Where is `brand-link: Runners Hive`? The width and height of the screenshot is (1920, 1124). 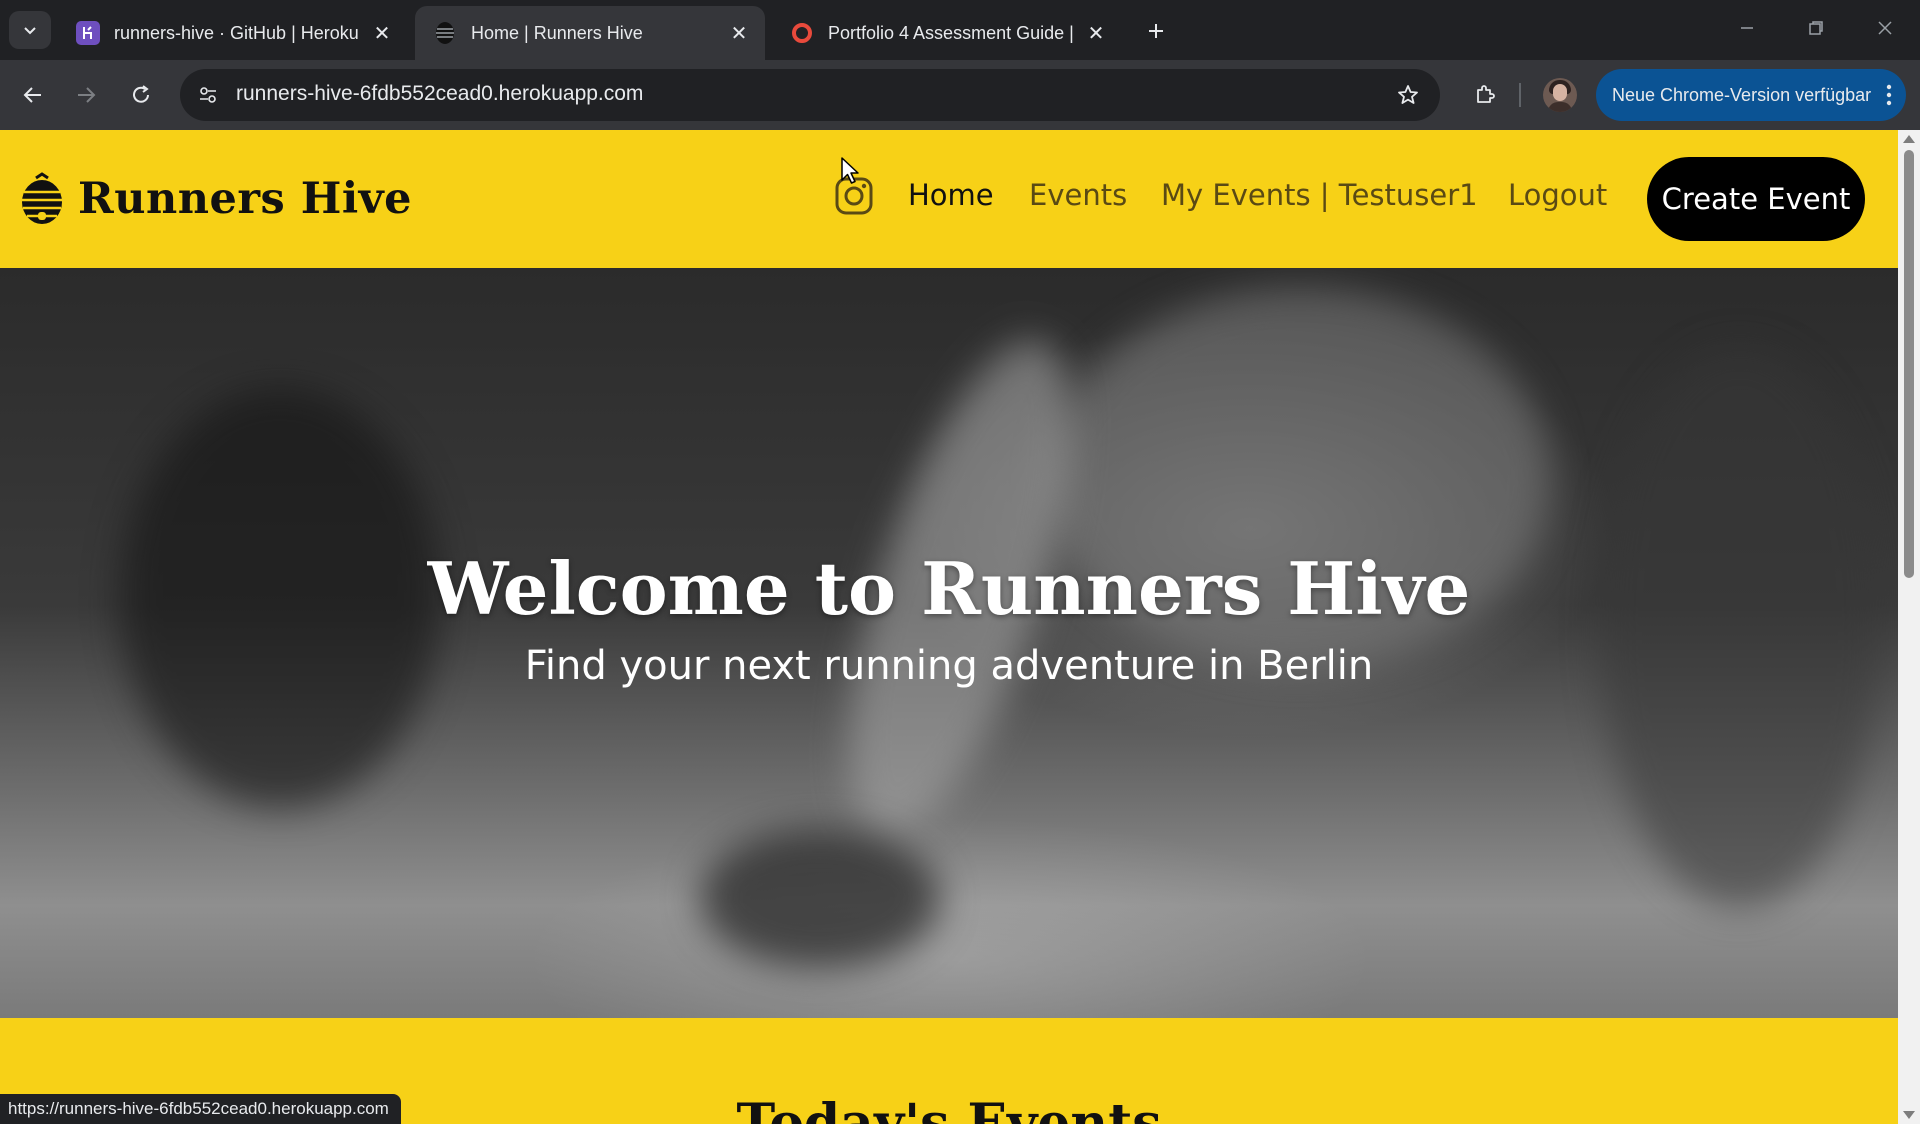 brand-link: Runners Hive is located at coordinates (215, 199).